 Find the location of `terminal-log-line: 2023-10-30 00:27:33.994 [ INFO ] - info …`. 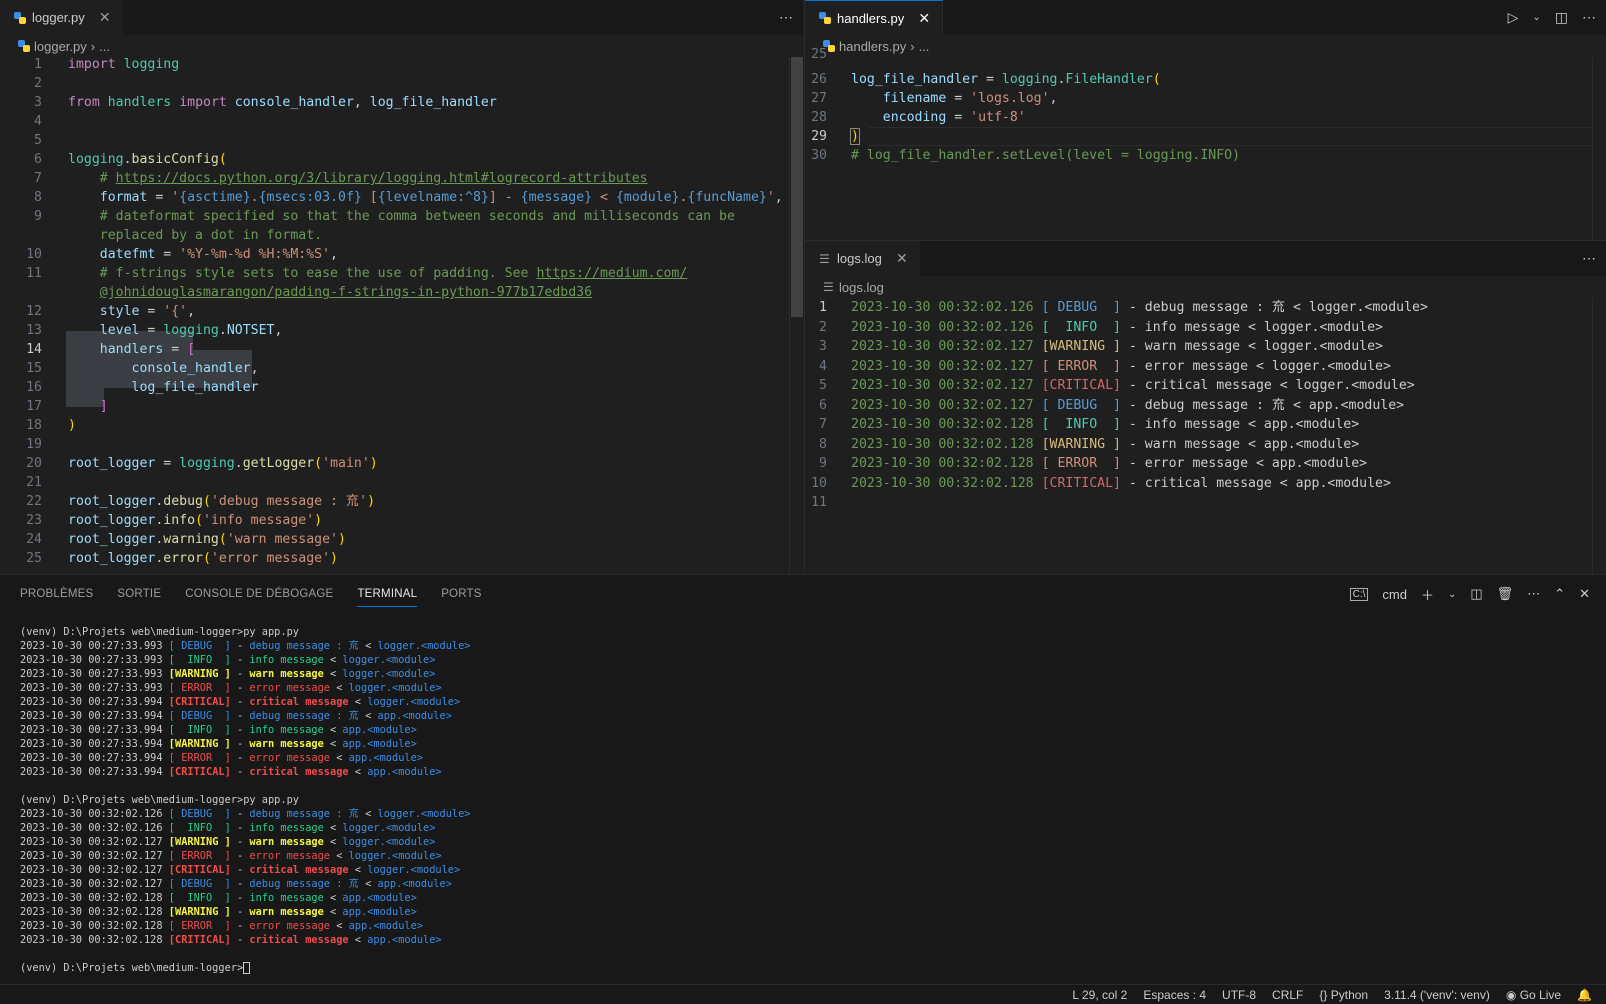

terminal-log-line: 2023-10-30 00:27:33.994 [ INFO ] - info … is located at coordinates (218, 730).